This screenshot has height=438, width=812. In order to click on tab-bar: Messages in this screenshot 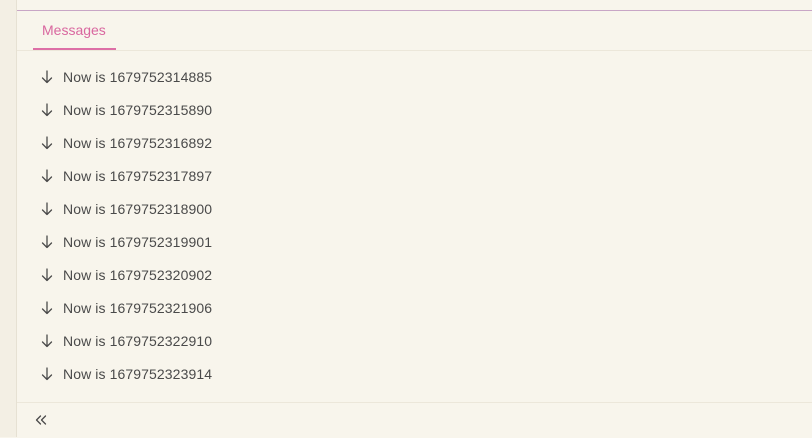, I will do `click(414, 31)`.